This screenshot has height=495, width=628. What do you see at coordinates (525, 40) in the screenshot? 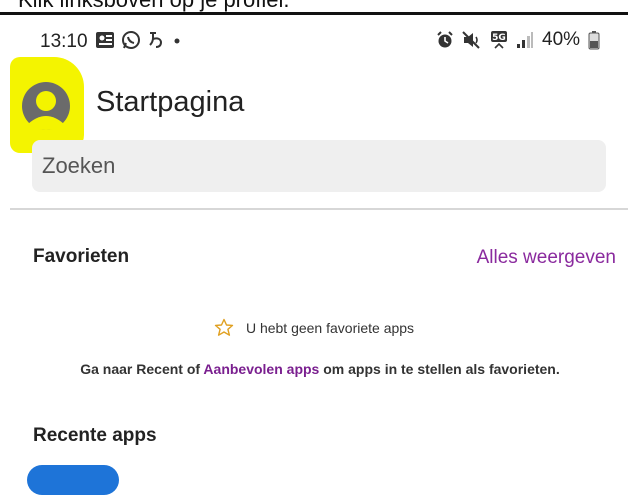
I see `signal-icon` at bounding box center [525, 40].